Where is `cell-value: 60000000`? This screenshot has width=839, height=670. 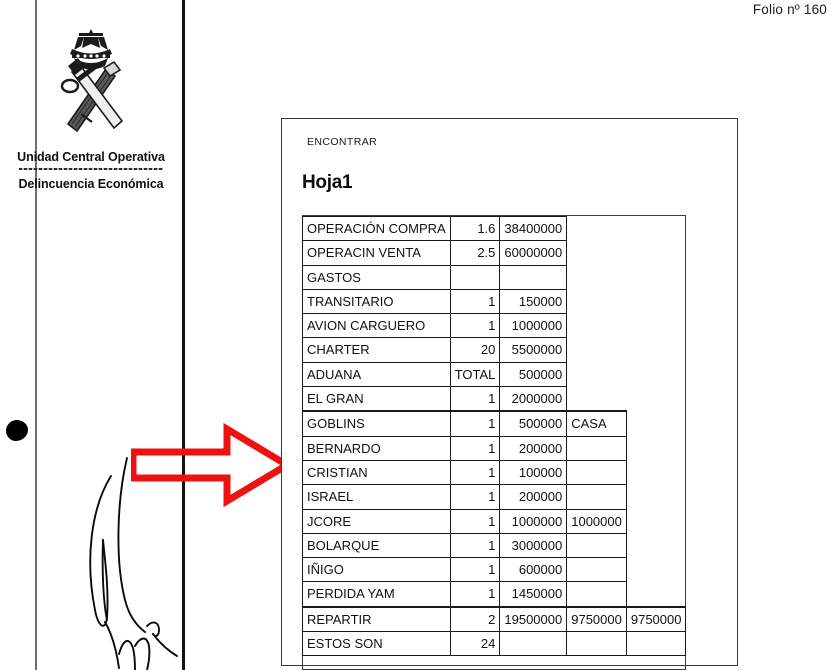
cell-value: 60000000 is located at coordinates (533, 253).